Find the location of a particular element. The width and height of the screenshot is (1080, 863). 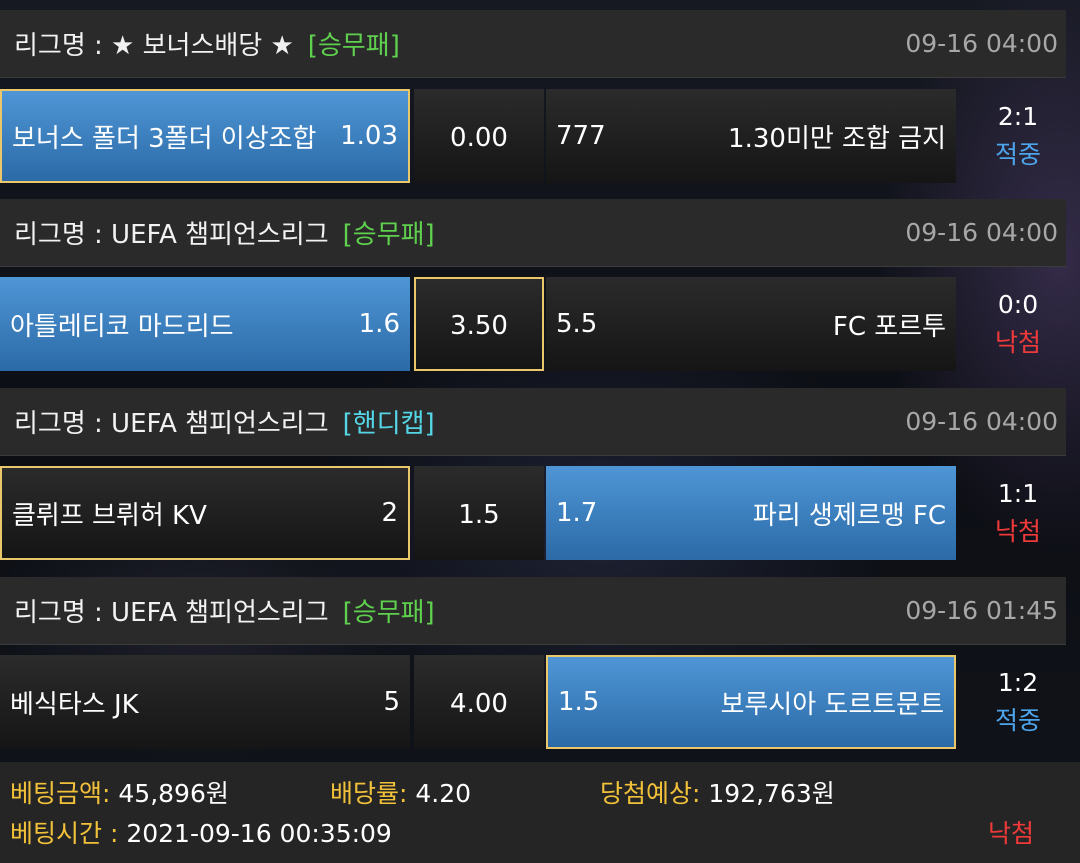

away-team-name: FC 포르투 is located at coordinates (889, 326).